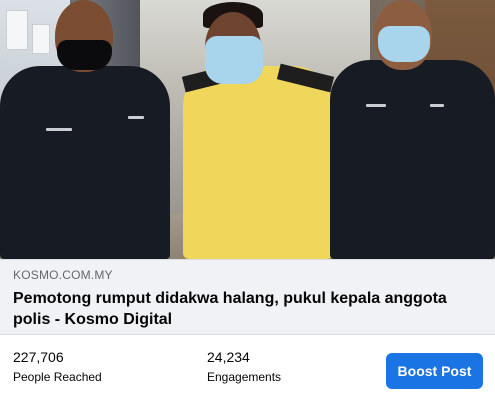  I want to click on people-reached-value: 227,706, so click(38, 357).